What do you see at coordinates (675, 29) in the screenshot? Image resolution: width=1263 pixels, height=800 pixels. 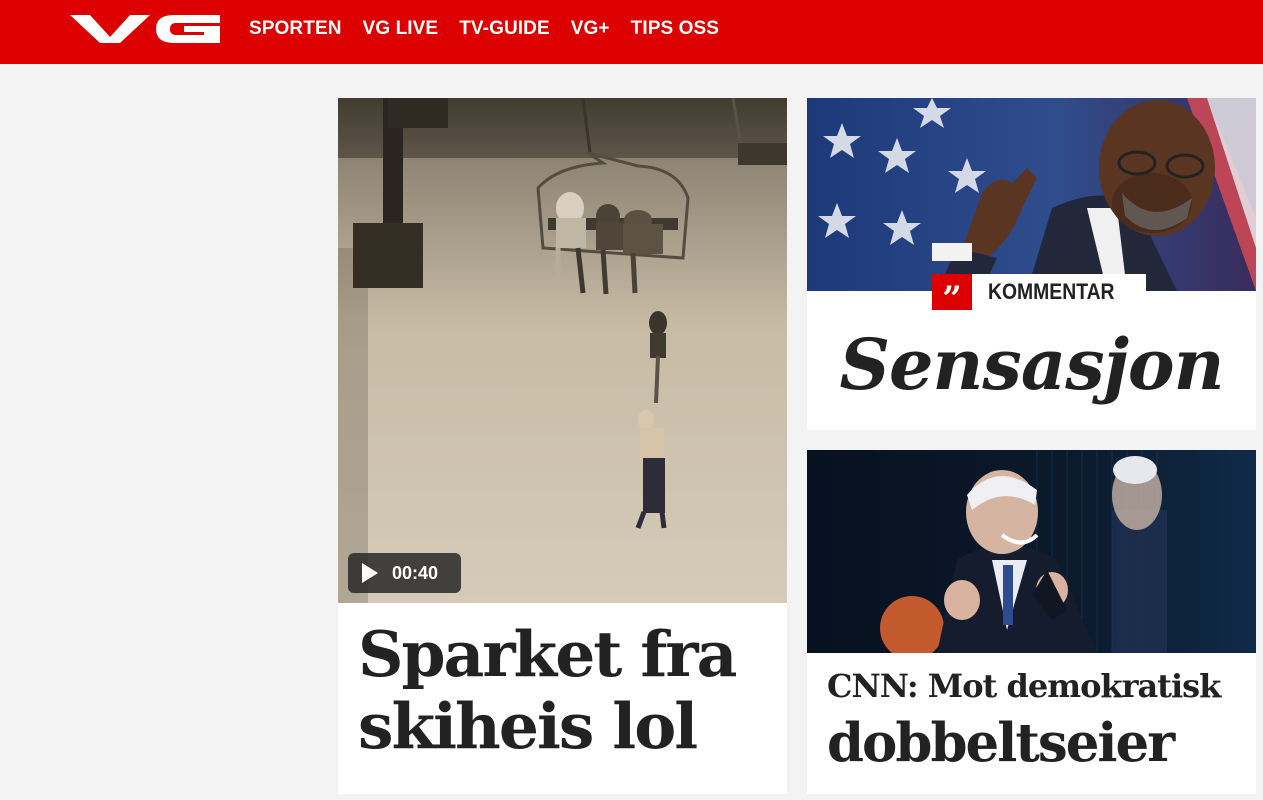 I see `nav-tips-oss: TIPS OSS` at bounding box center [675, 29].